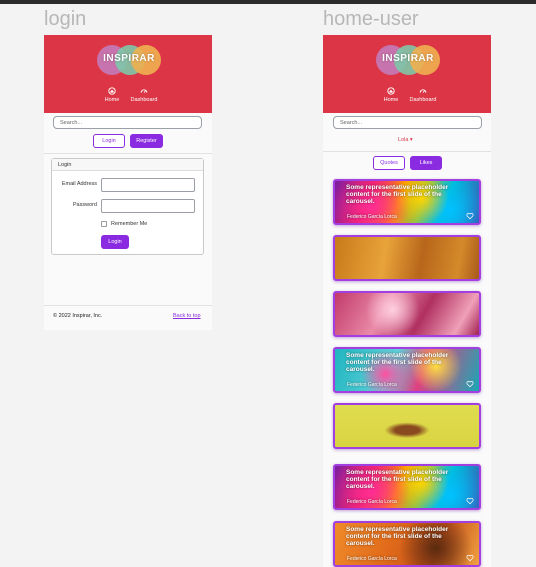  Describe the element at coordinates (405, 140) in the screenshot. I see `user-dropdown: Lola ▾` at that location.